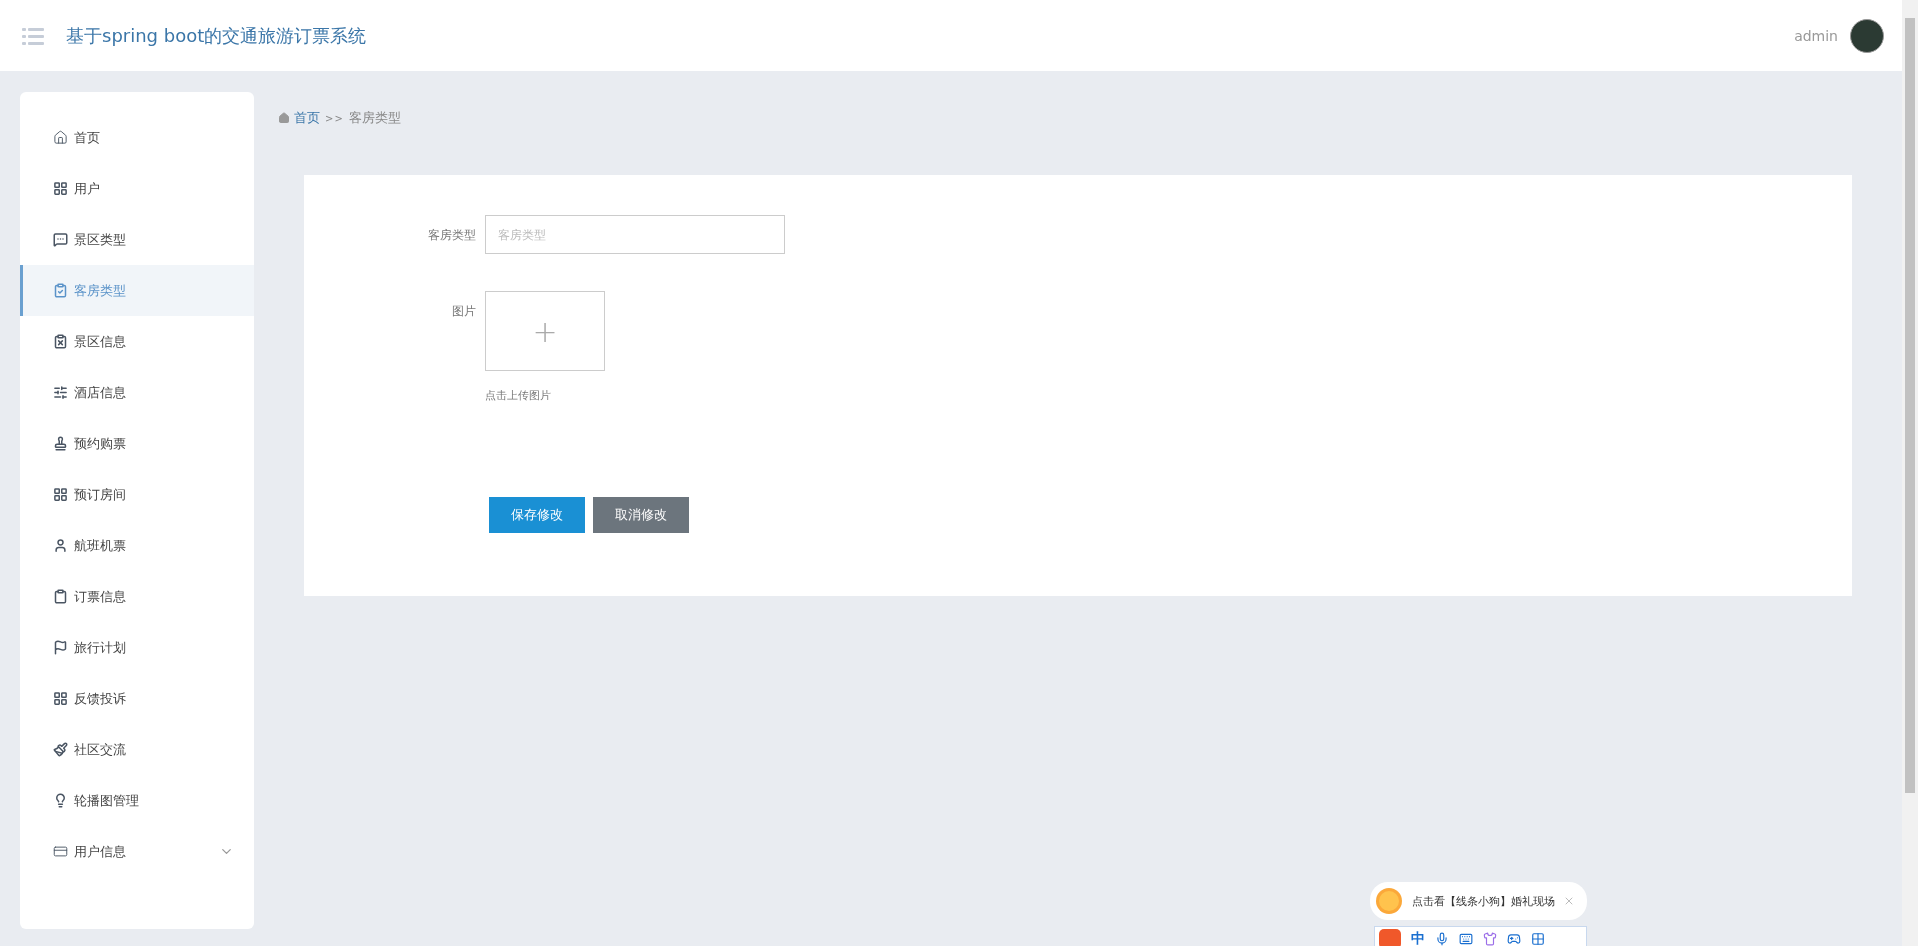 The height and width of the screenshot is (946, 1918). Describe the element at coordinates (1514, 939) in the screenshot. I see `gamepad-icon` at that location.